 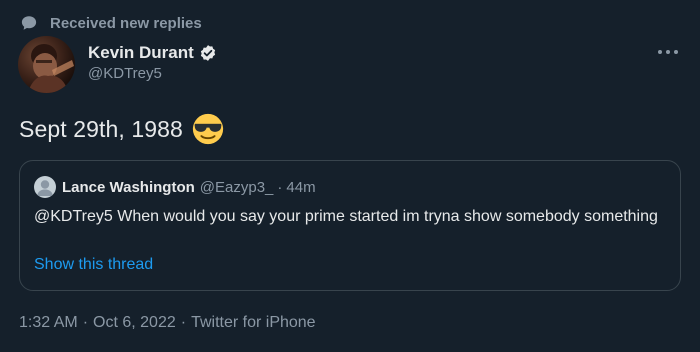 I want to click on quote-timestamp: 44m, so click(x=300, y=187).